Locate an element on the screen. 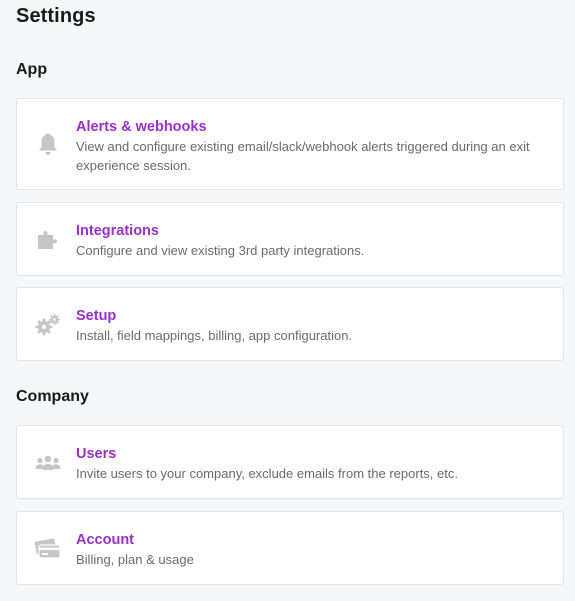  users-icon is located at coordinates (48, 463).